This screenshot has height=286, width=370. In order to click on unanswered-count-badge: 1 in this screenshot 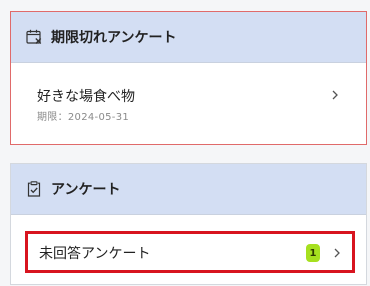, I will do `click(313, 253)`.